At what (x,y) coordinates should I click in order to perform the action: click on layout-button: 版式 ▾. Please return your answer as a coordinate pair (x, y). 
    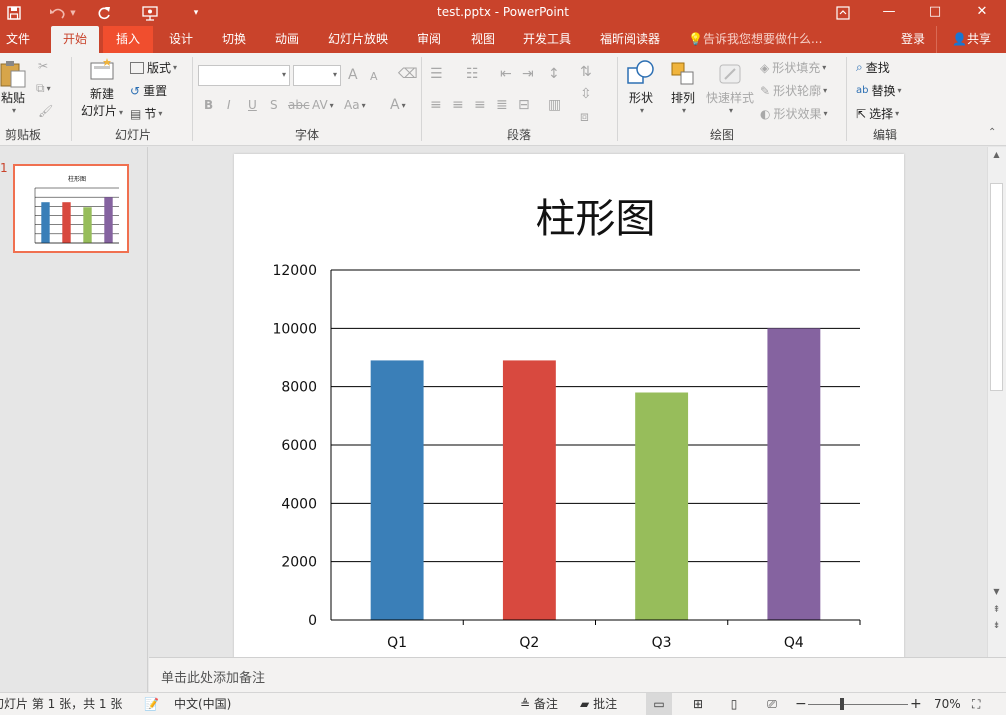
    Looking at the image, I should click on (153, 67).